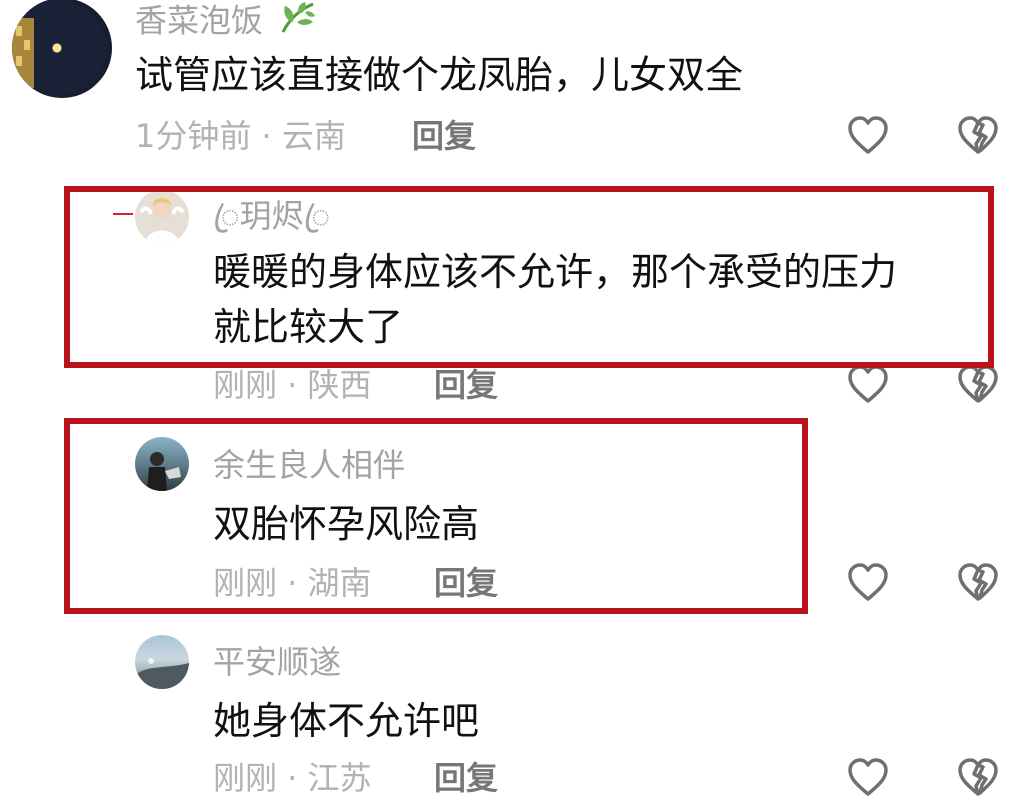  I want to click on comment-text: 试管应该直接做个龙凤胎，儿女双全, so click(439, 75).